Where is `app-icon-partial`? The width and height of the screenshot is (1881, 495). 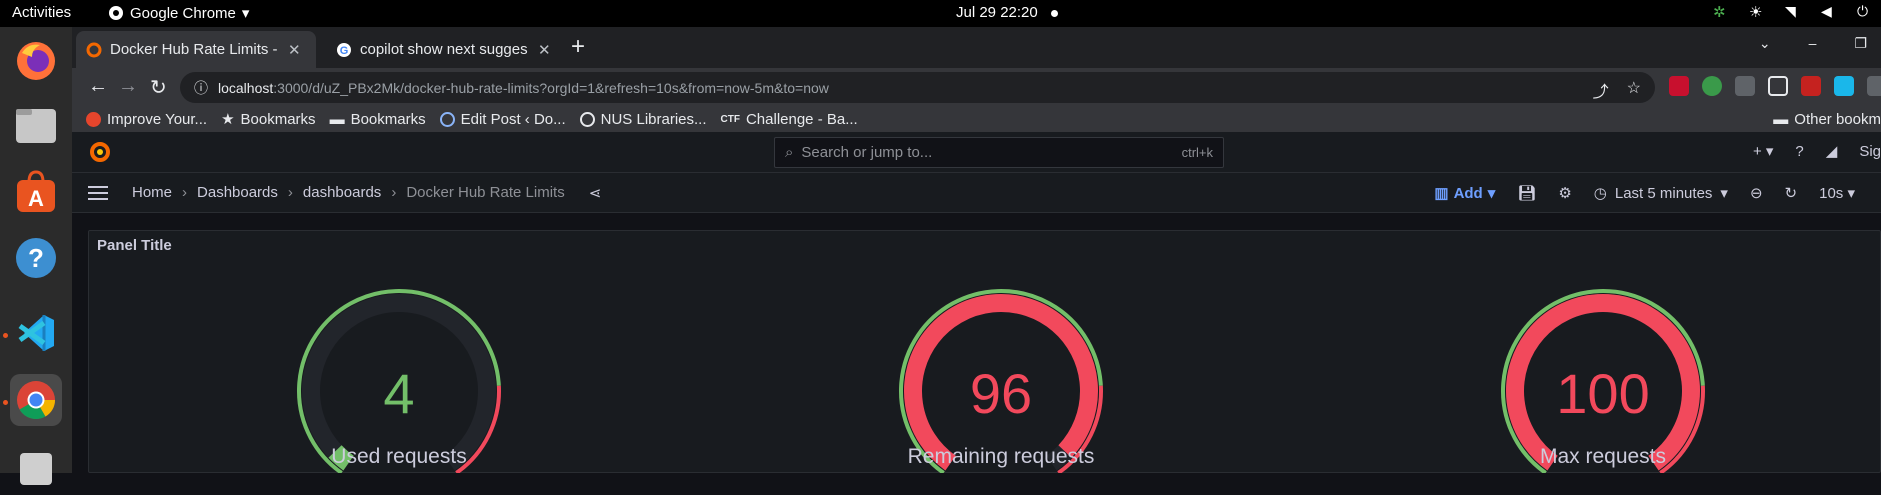 app-icon-partial is located at coordinates (36, 469).